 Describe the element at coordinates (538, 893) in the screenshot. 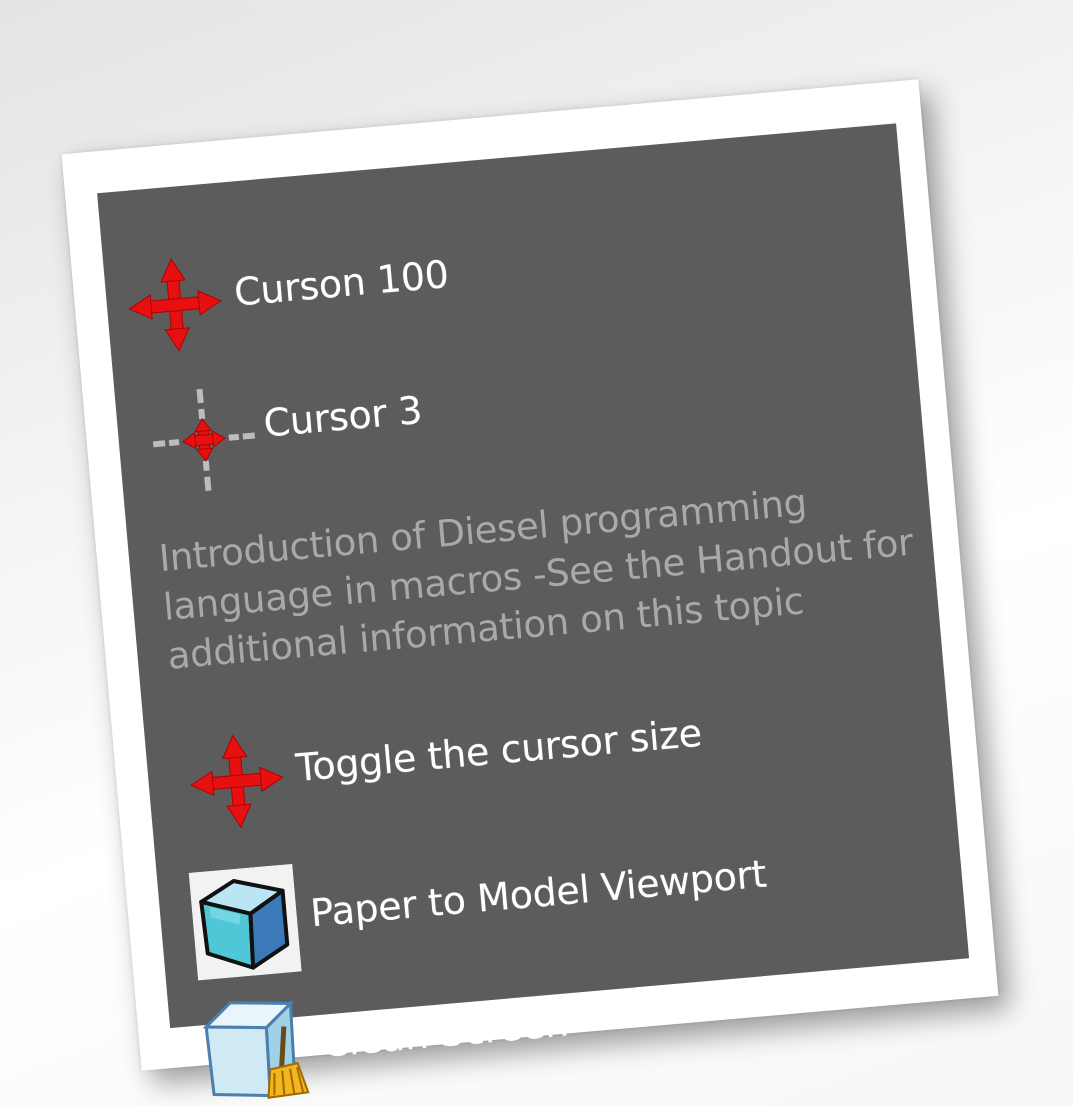

I see `menu-item-label: Paper to Model Viewport` at that location.